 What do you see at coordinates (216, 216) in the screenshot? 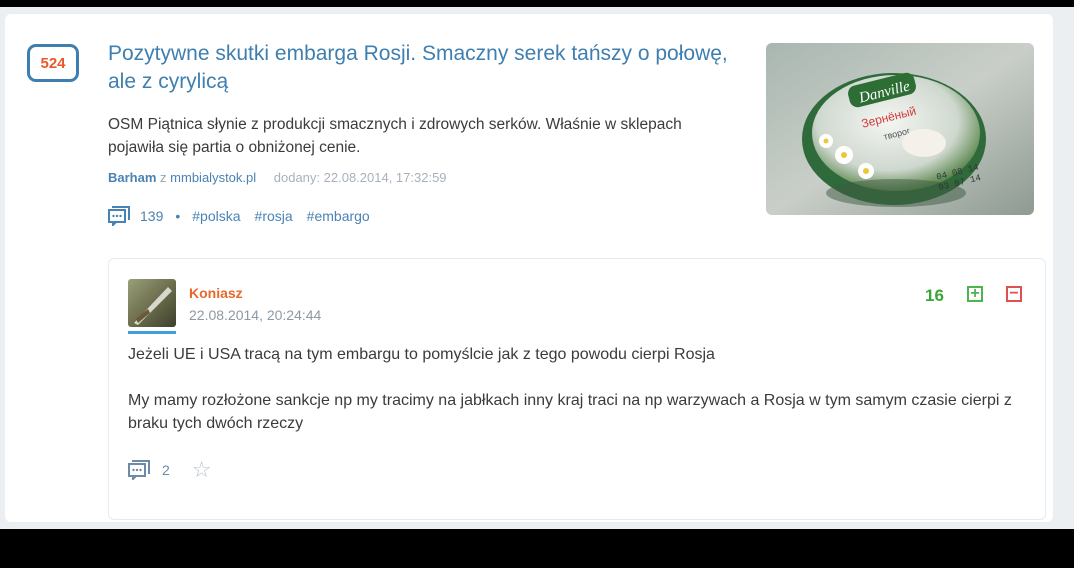
I see `tag-link: #polska` at bounding box center [216, 216].